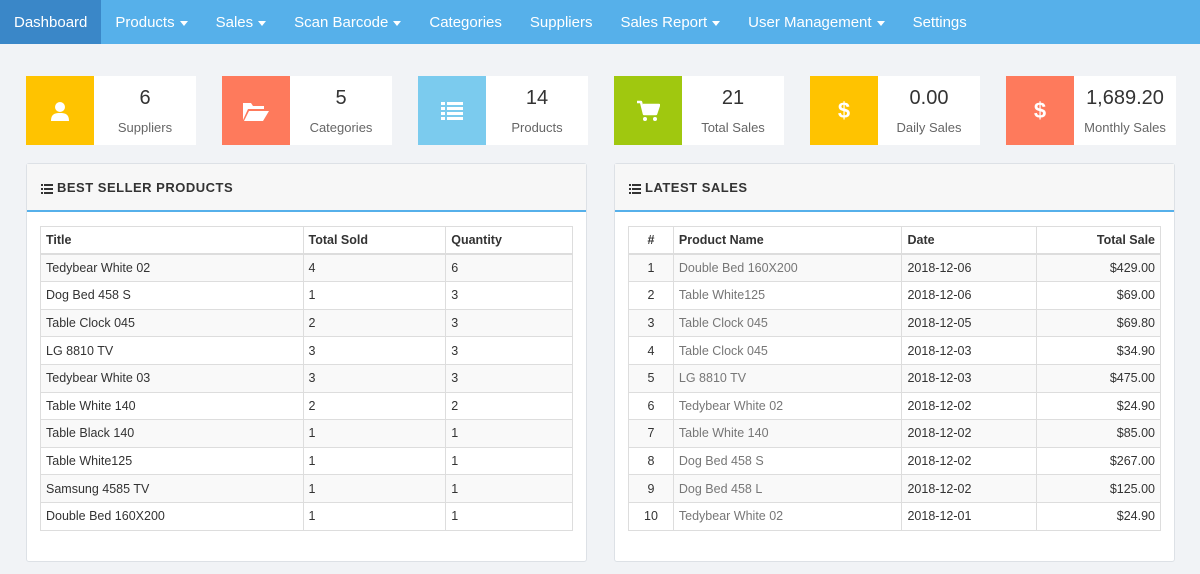 This screenshot has width=1200, height=574. Describe the element at coordinates (537, 97) in the screenshot. I see `stat-value: 14` at that location.